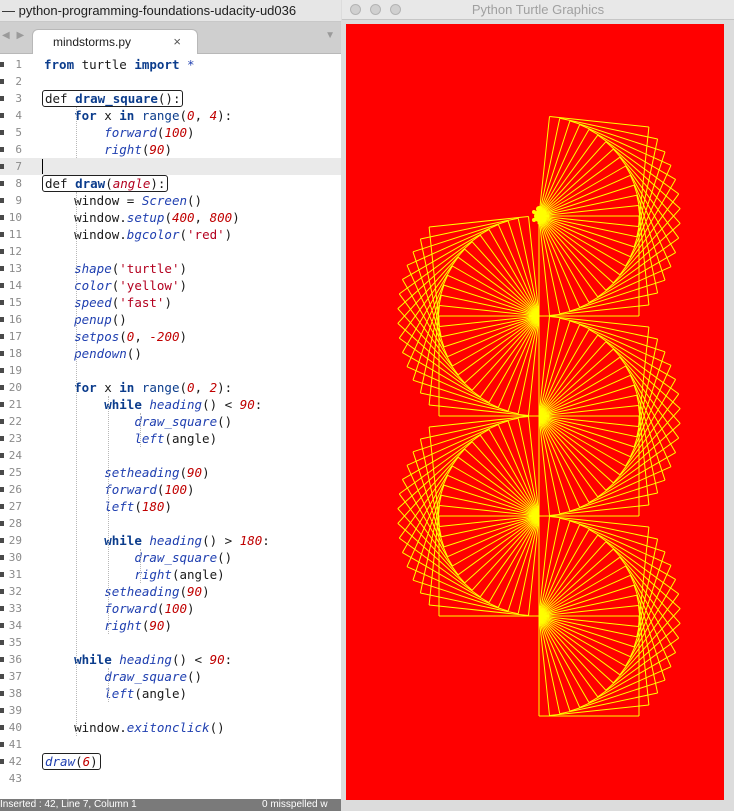  I want to click on line-number-label: 6, so click(18, 149).